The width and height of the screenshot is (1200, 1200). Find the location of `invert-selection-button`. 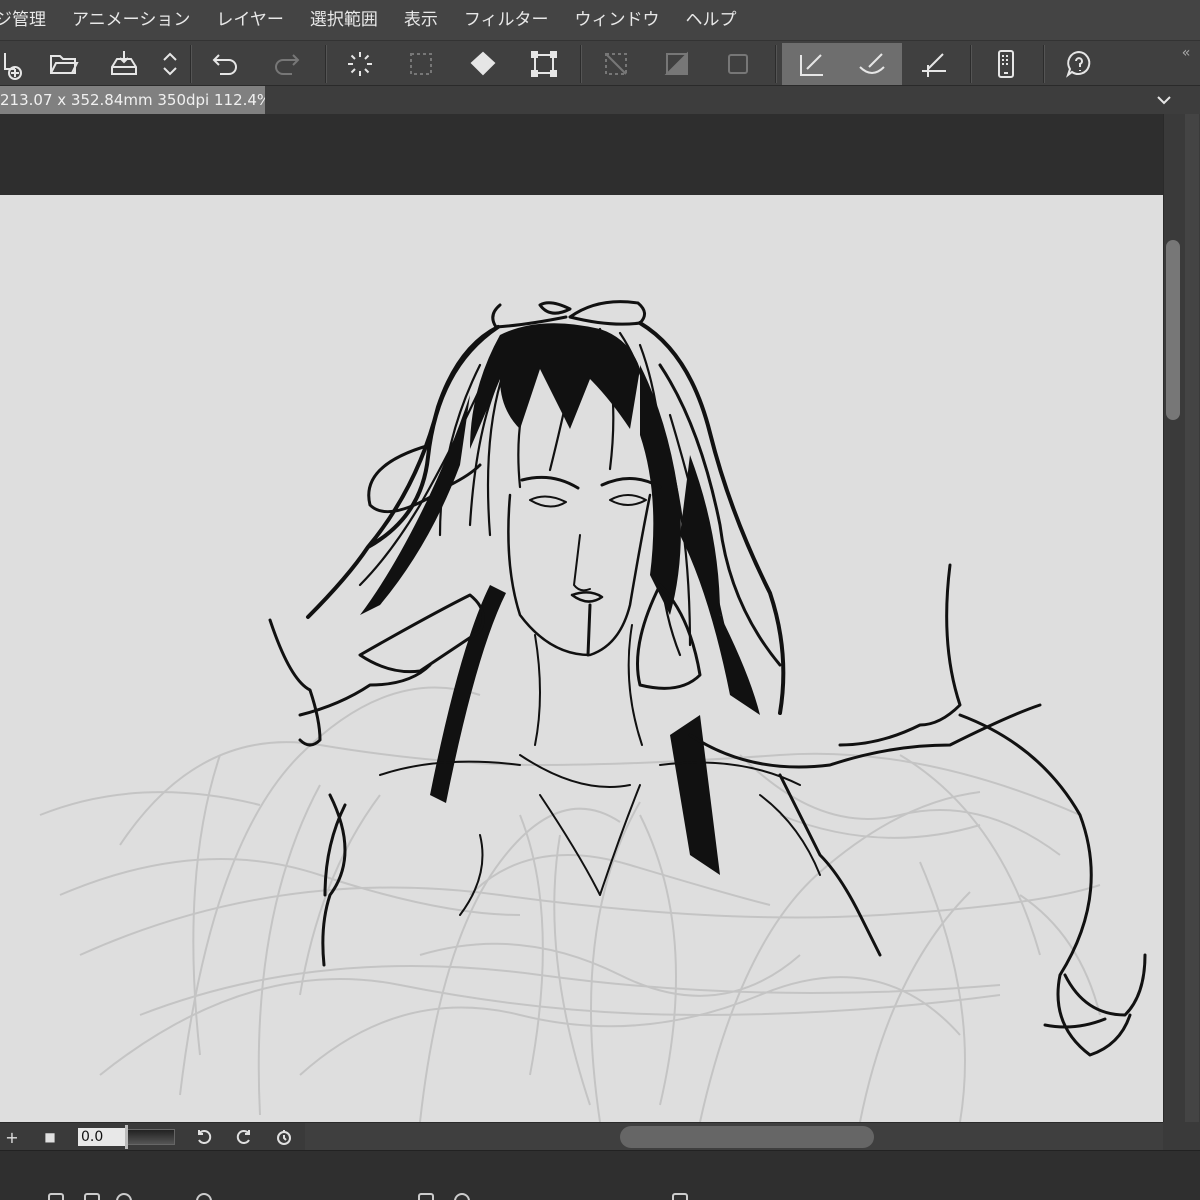

invert-selection-button is located at coordinates (677, 64).